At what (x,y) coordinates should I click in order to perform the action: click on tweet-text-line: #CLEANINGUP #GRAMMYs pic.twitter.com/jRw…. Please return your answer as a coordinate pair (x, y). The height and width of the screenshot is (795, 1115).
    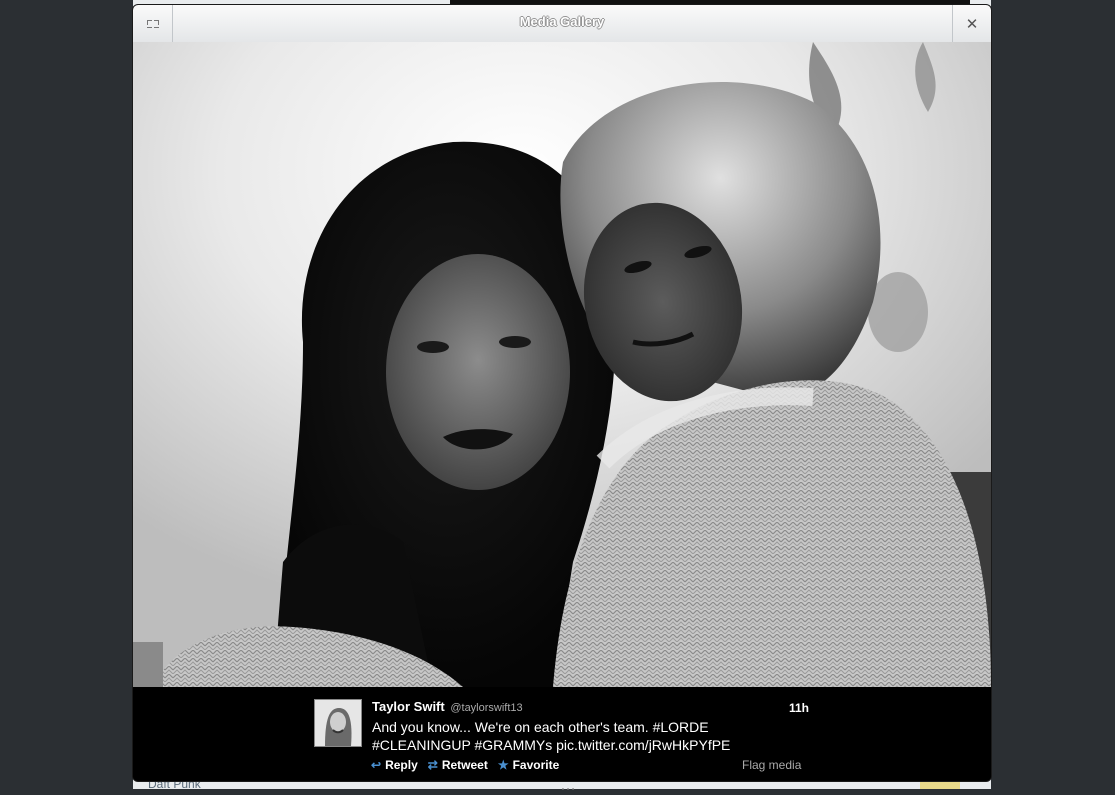
    Looking at the image, I should click on (551, 745).